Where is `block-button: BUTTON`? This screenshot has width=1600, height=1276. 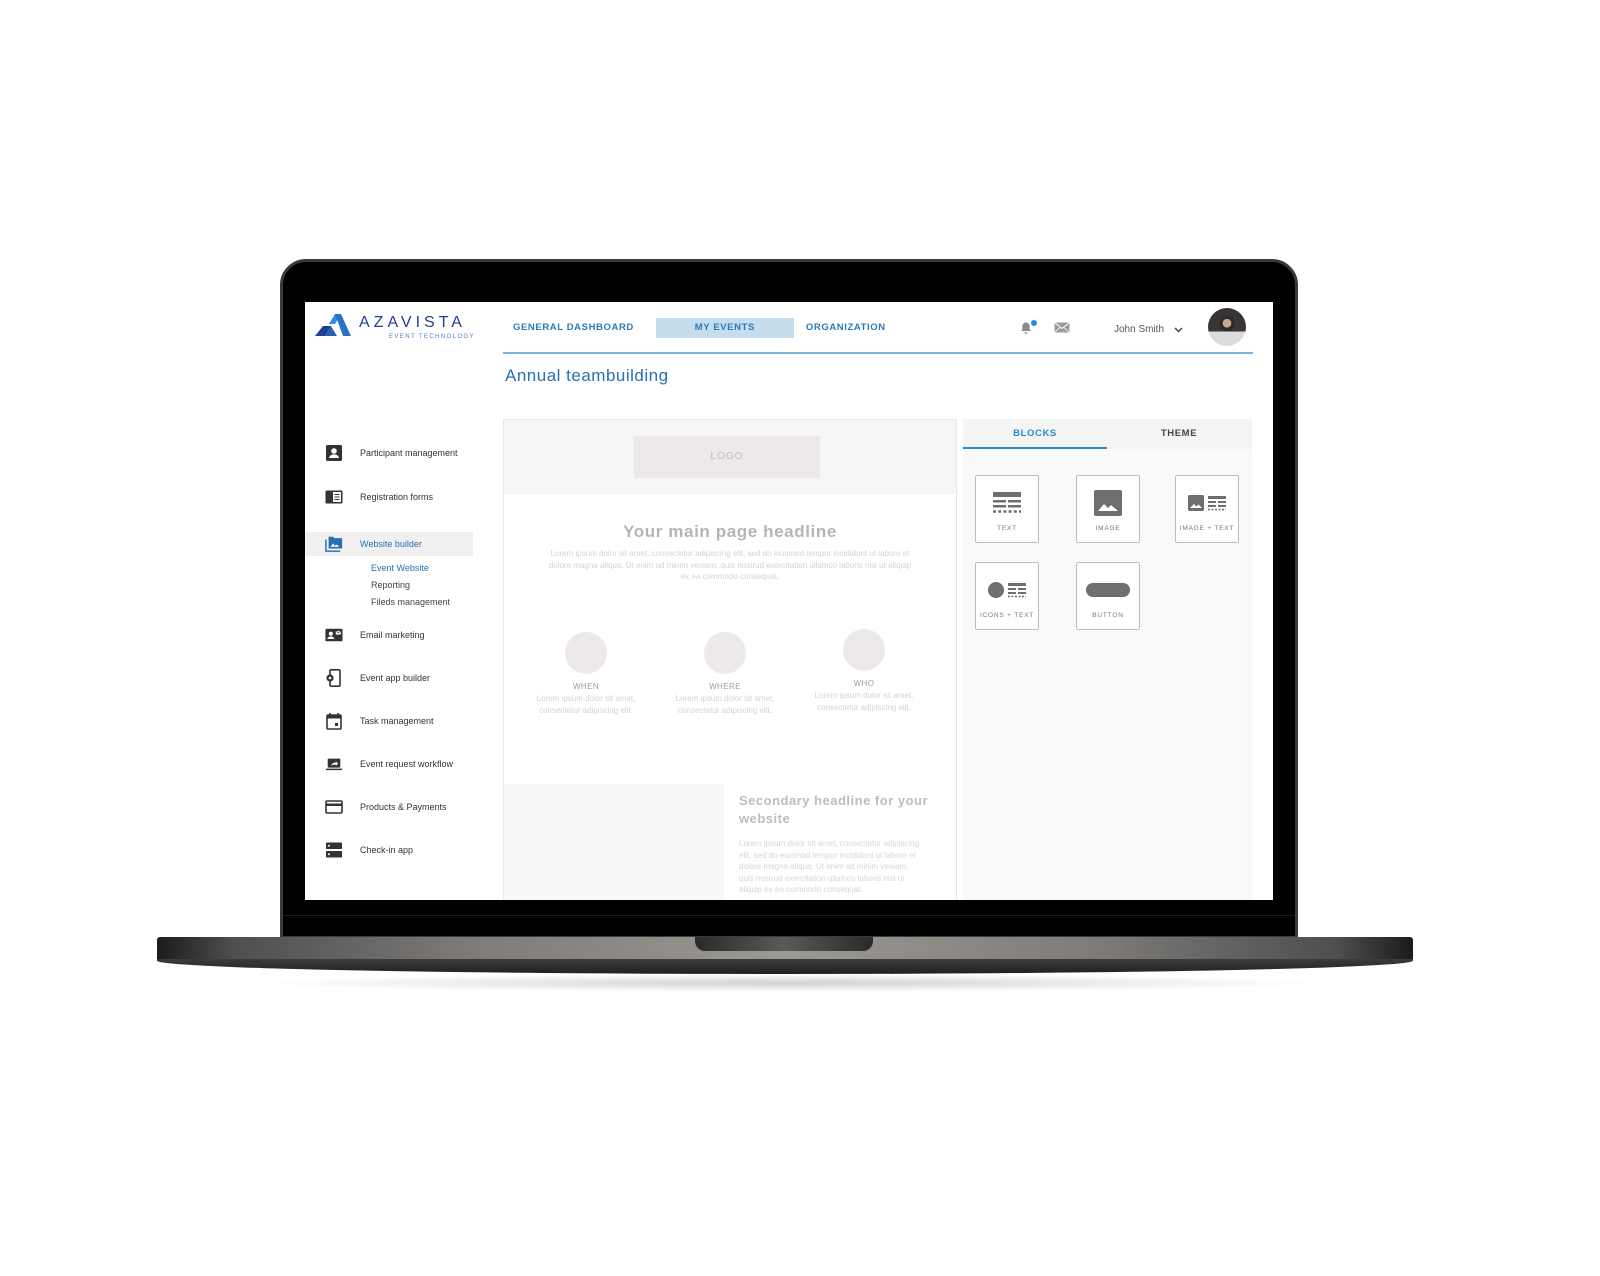 block-button: BUTTON is located at coordinates (1108, 596).